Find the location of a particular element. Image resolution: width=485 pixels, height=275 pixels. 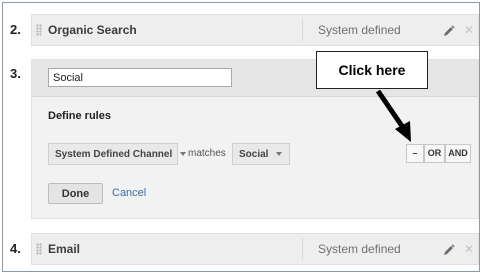

row-number: 4. is located at coordinates (15, 248).